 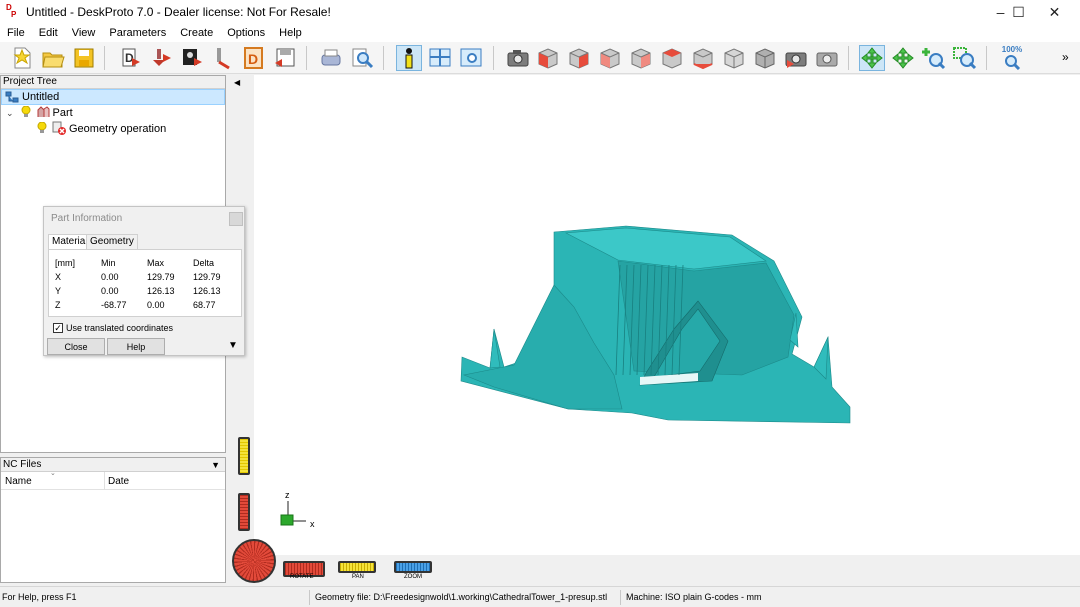 I want to click on part-icon, so click(x=43, y=113).